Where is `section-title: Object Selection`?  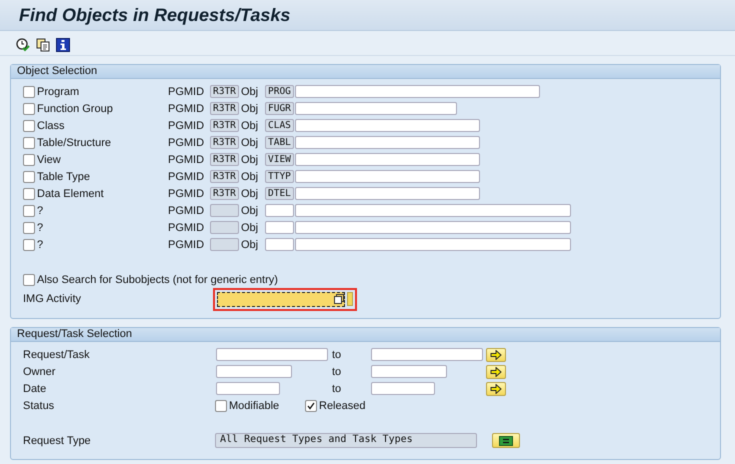
section-title: Object Selection is located at coordinates (365, 72).